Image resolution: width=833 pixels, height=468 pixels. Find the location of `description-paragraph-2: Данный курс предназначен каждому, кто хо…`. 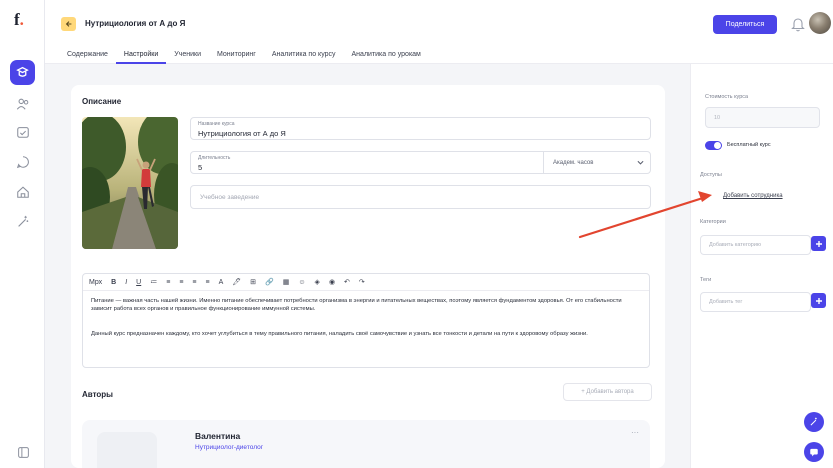

description-paragraph-2: Данный курс предназначен каждому, кто хо… is located at coordinates (339, 334).